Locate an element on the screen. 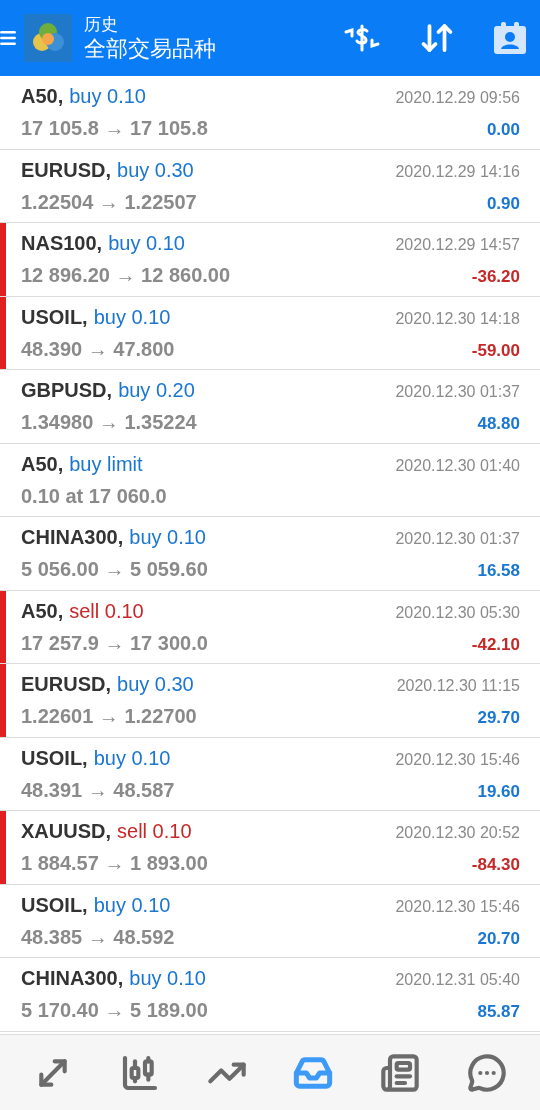 This screenshot has height=1110, width=540. app-logo-icon is located at coordinates (48, 38).